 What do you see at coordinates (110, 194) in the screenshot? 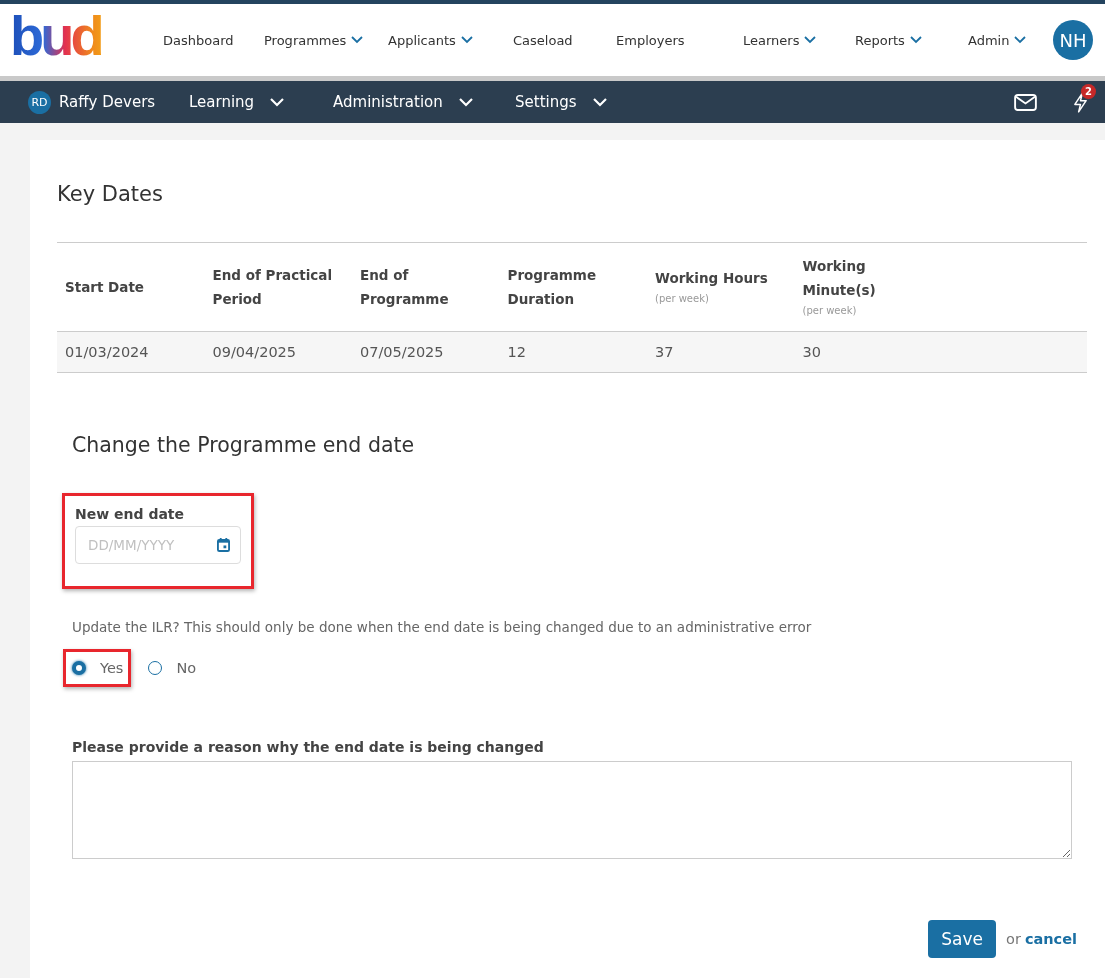
I see `section-title: Key Dates` at bounding box center [110, 194].